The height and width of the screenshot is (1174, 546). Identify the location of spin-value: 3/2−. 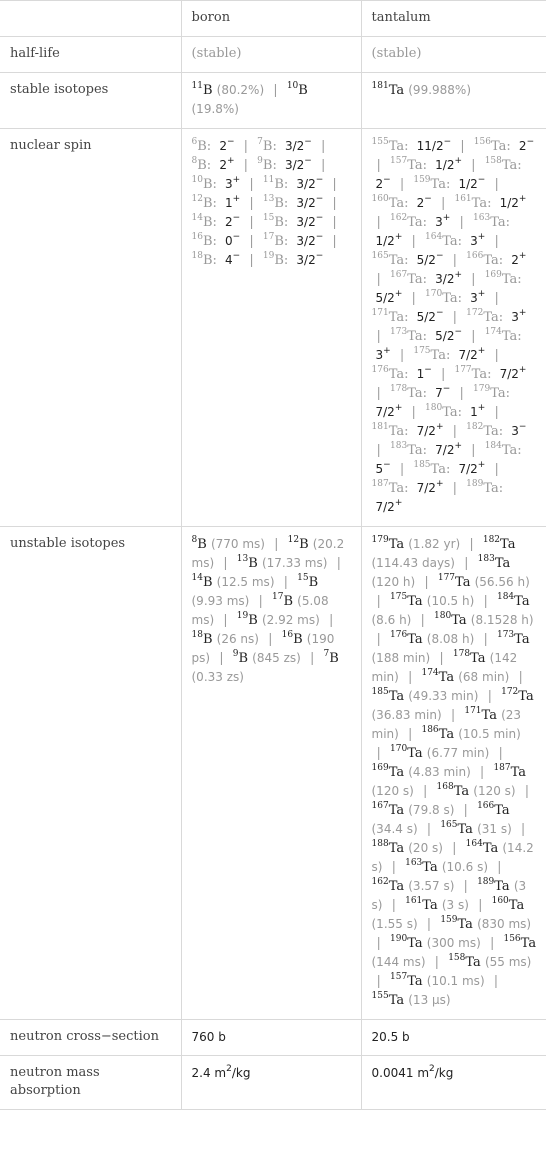
(298, 164).